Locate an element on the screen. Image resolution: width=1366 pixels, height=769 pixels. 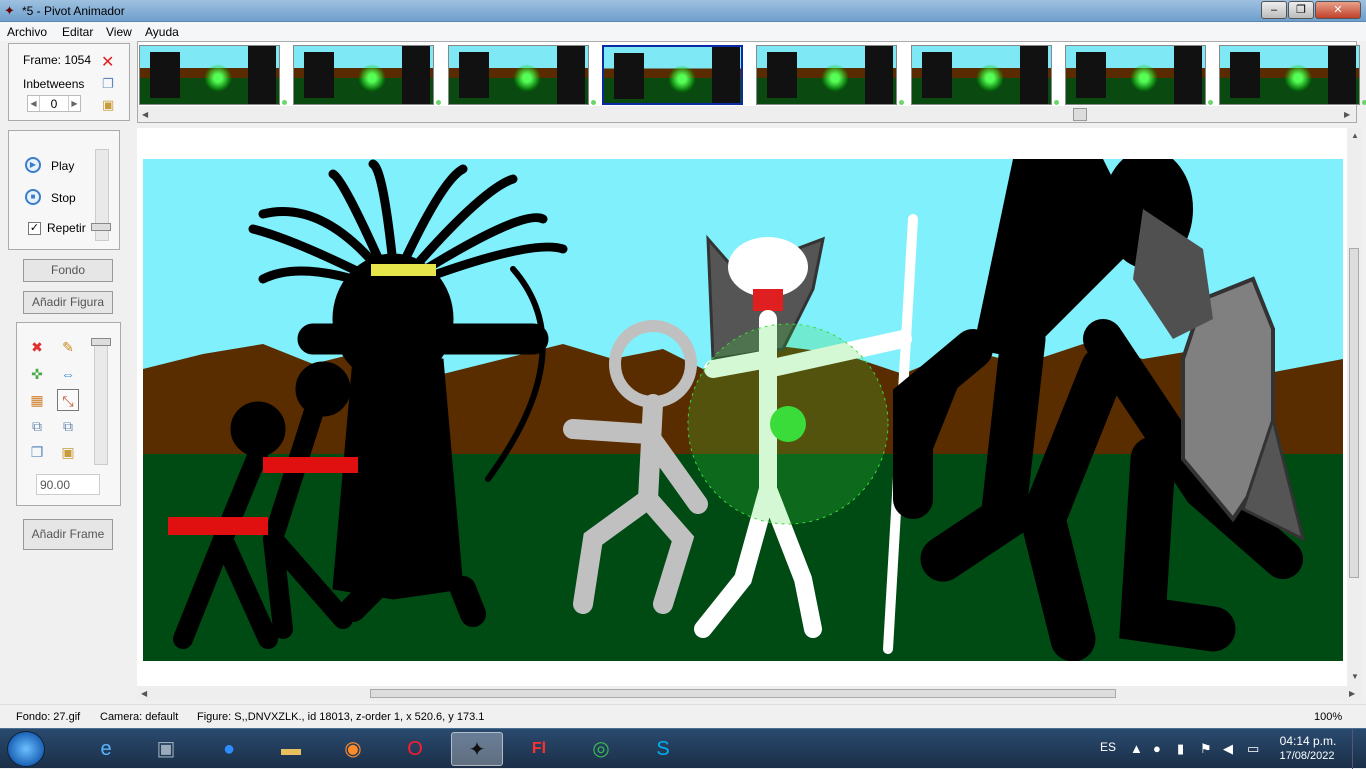
show-desktop-button is located at coordinates (1359, 749).